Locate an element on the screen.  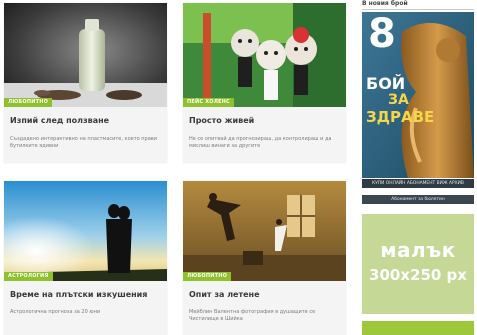
magazine-cover: 8 БОЙ ЗА ЗДРАВЕ is located at coordinates (418, 95).